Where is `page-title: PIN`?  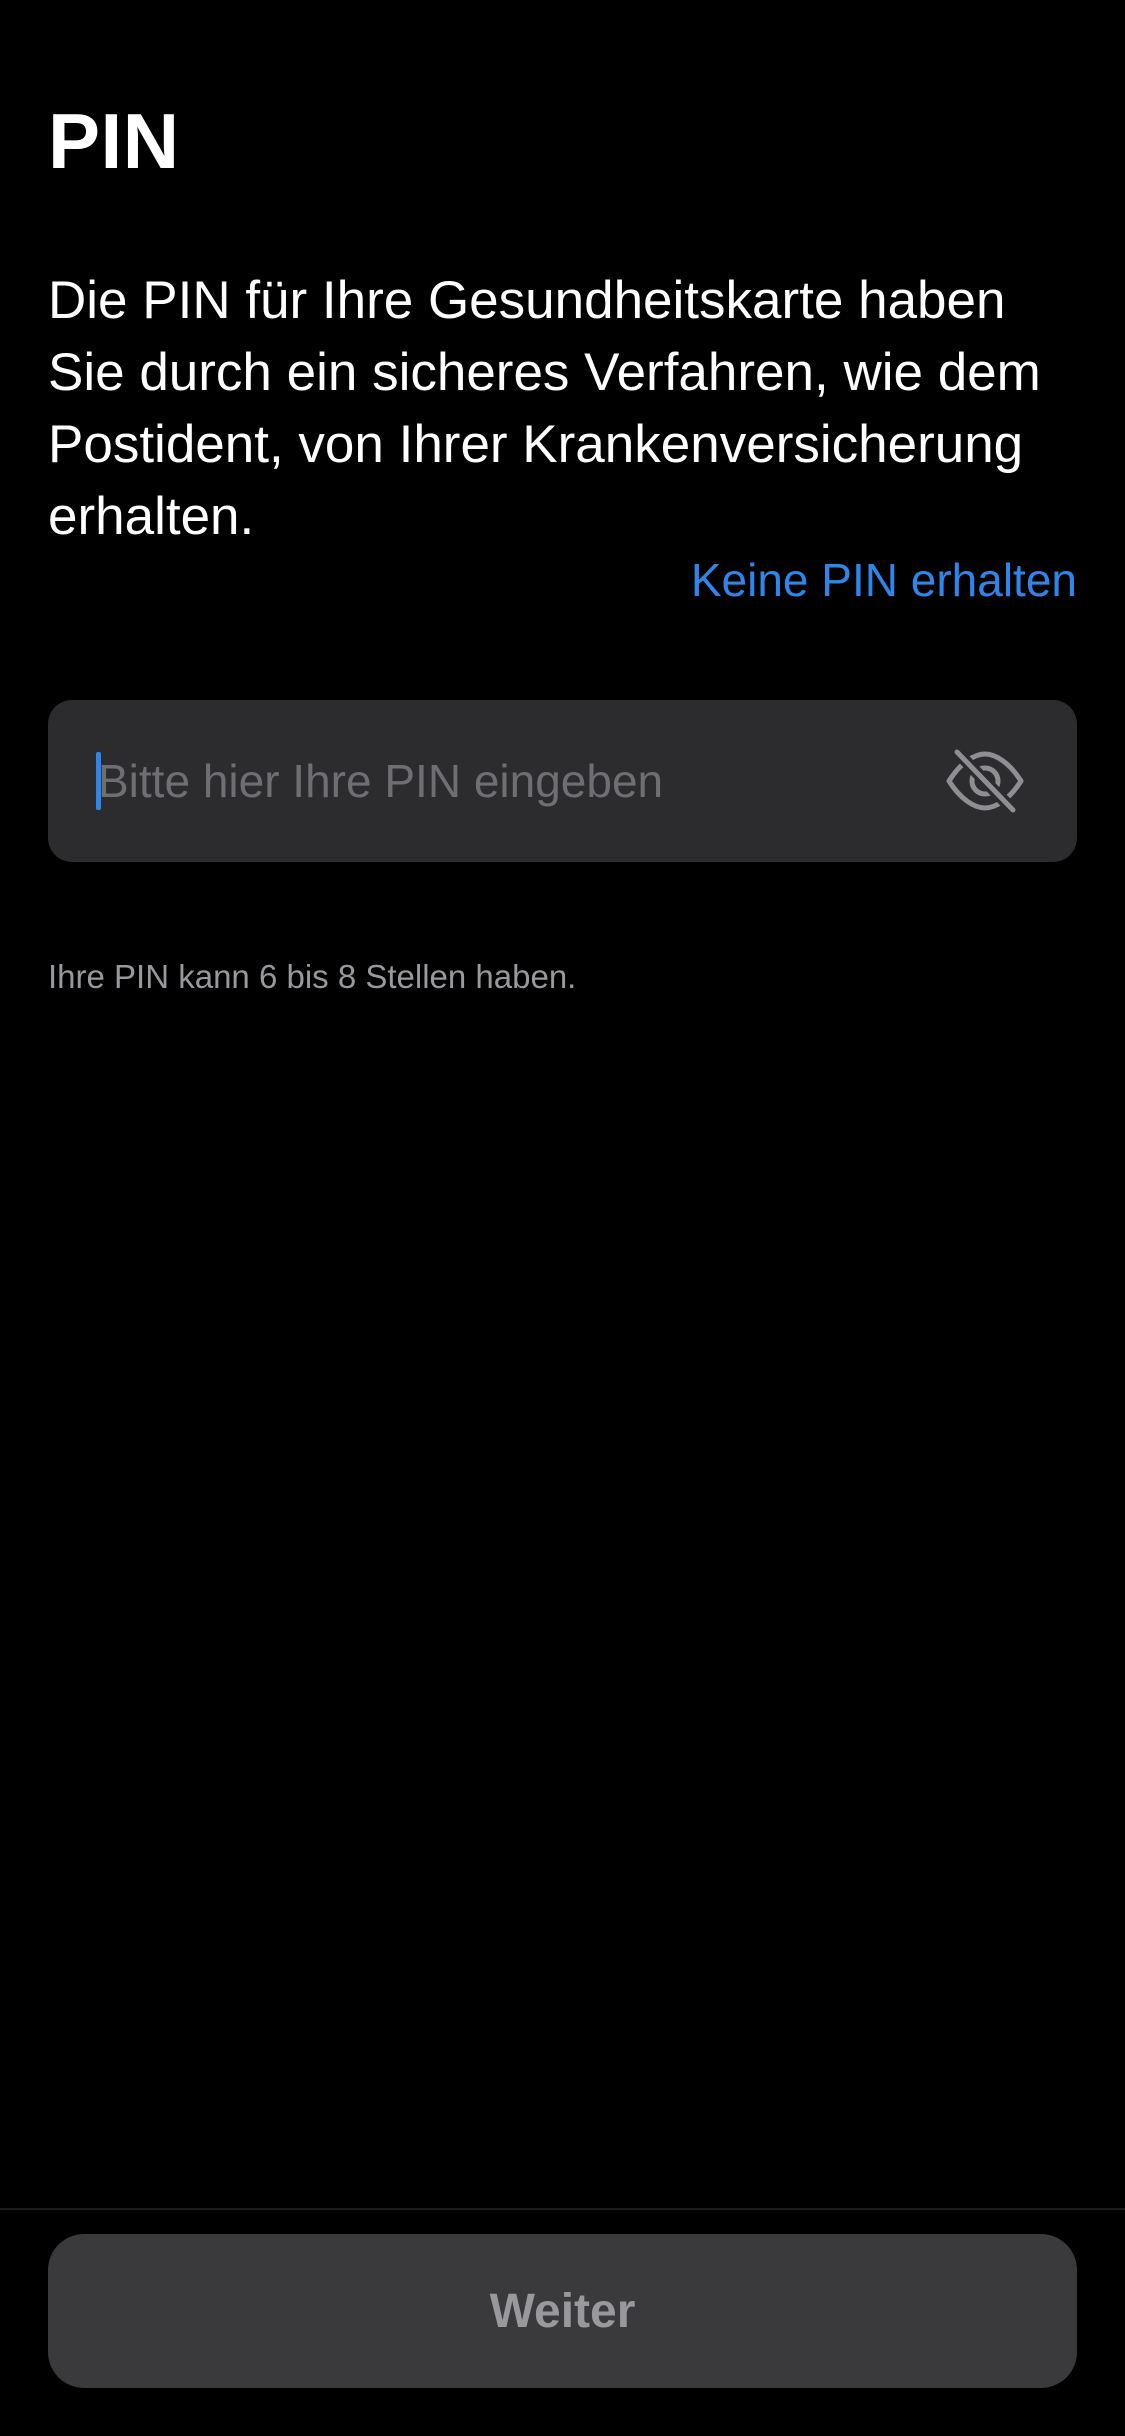 page-title: PIN is located at coordinates (114, 141).